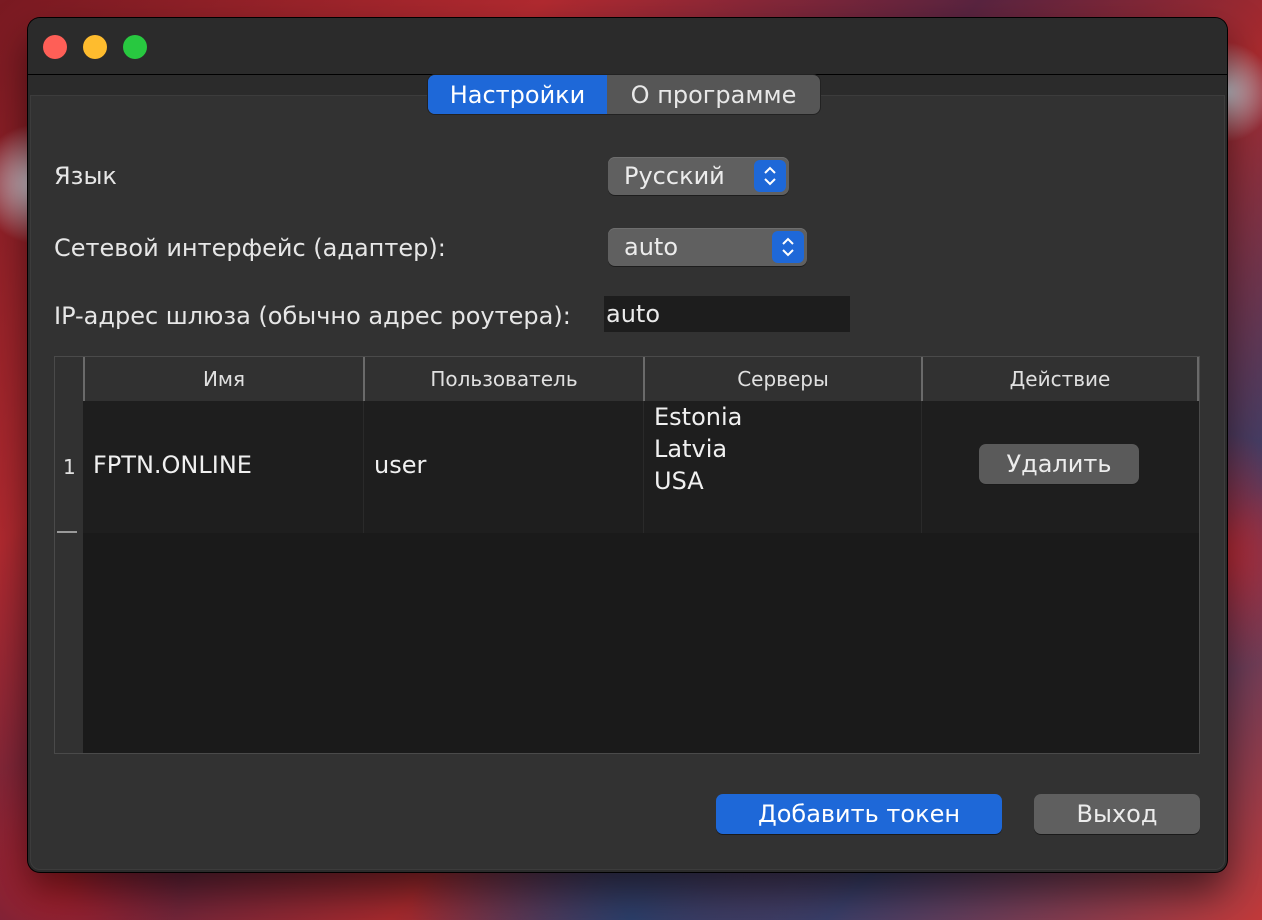  What do you see at coordinates (679, 481) in the screenshot?
I see `server-item: USA` at bounding box center [679, 481].